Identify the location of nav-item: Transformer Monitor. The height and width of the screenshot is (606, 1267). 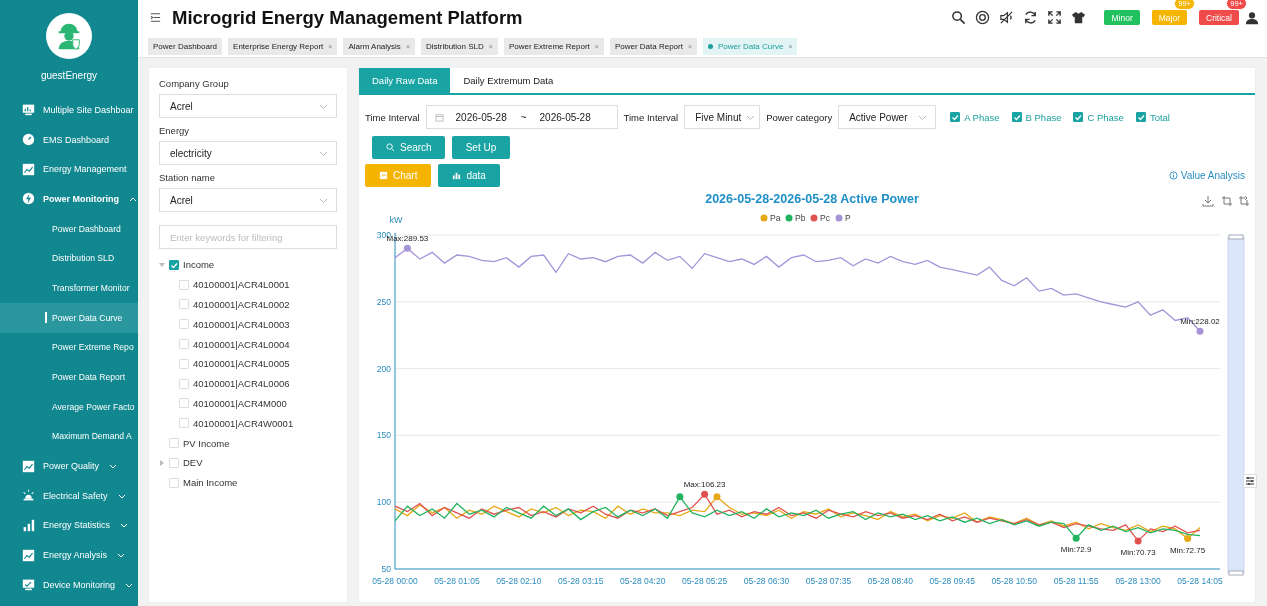
(69, 288).